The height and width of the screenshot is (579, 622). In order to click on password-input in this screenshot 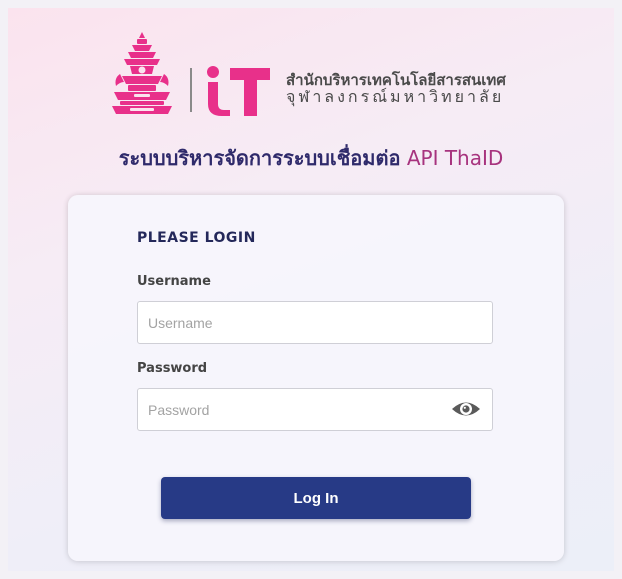, I will do `click(315, 409)`.